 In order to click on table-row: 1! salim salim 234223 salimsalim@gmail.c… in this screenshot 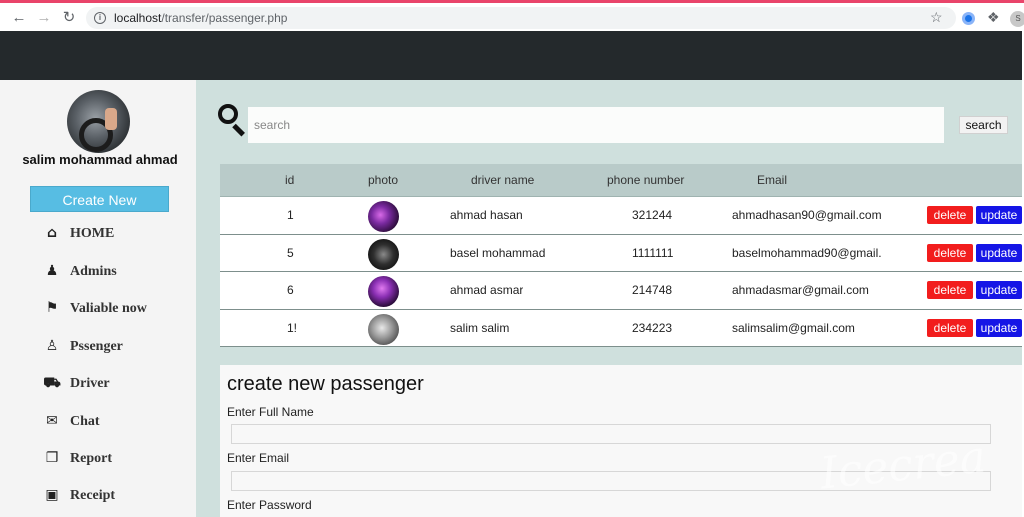, I will do `click(621, 328)`.